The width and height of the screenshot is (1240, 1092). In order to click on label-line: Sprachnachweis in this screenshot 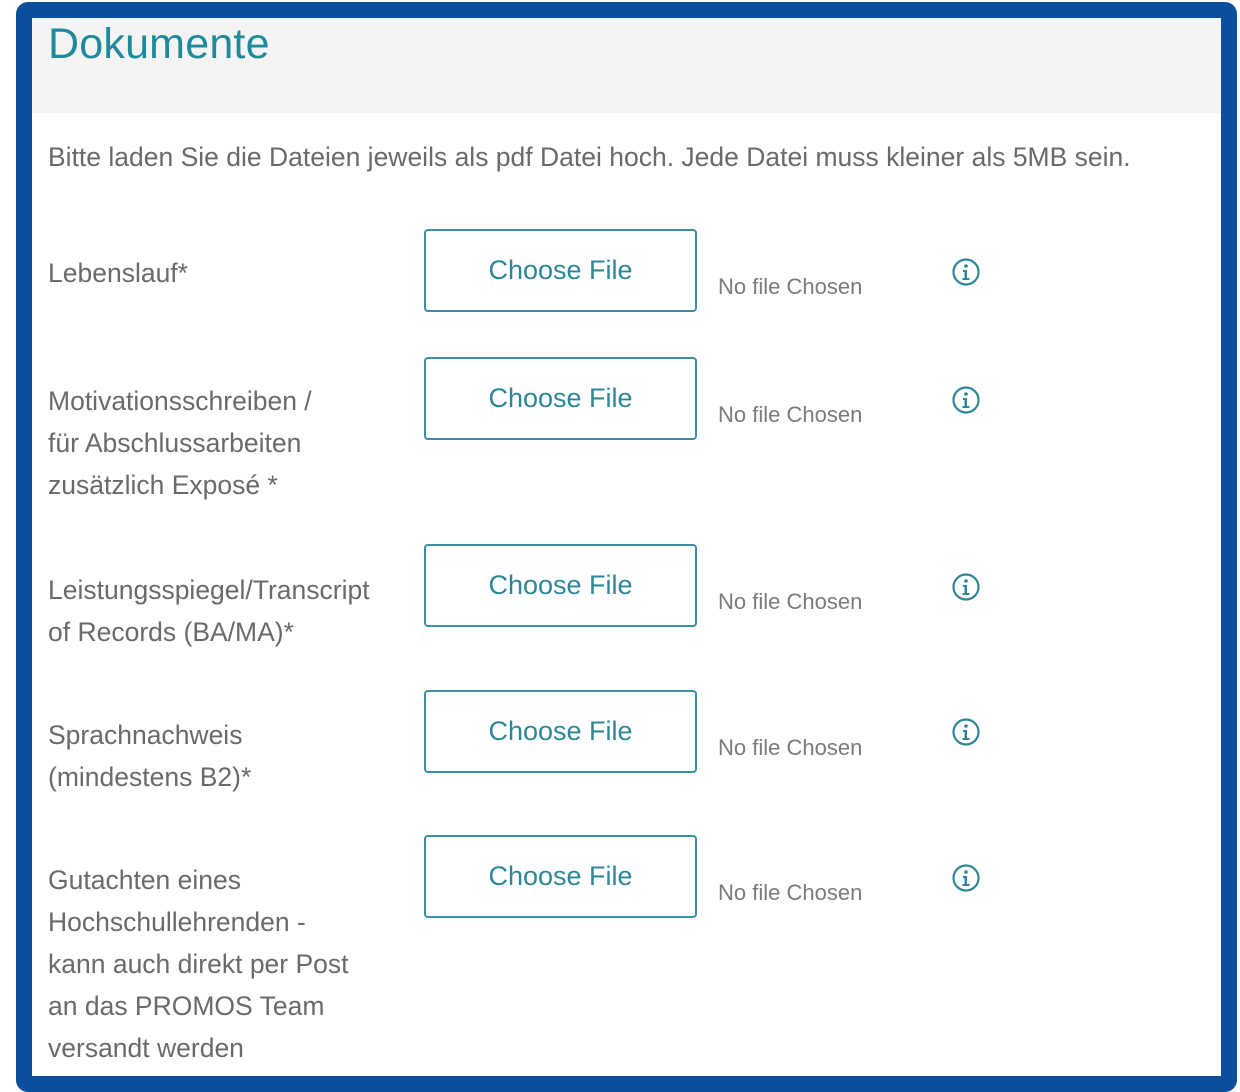, I will do `click(145, 735)`.